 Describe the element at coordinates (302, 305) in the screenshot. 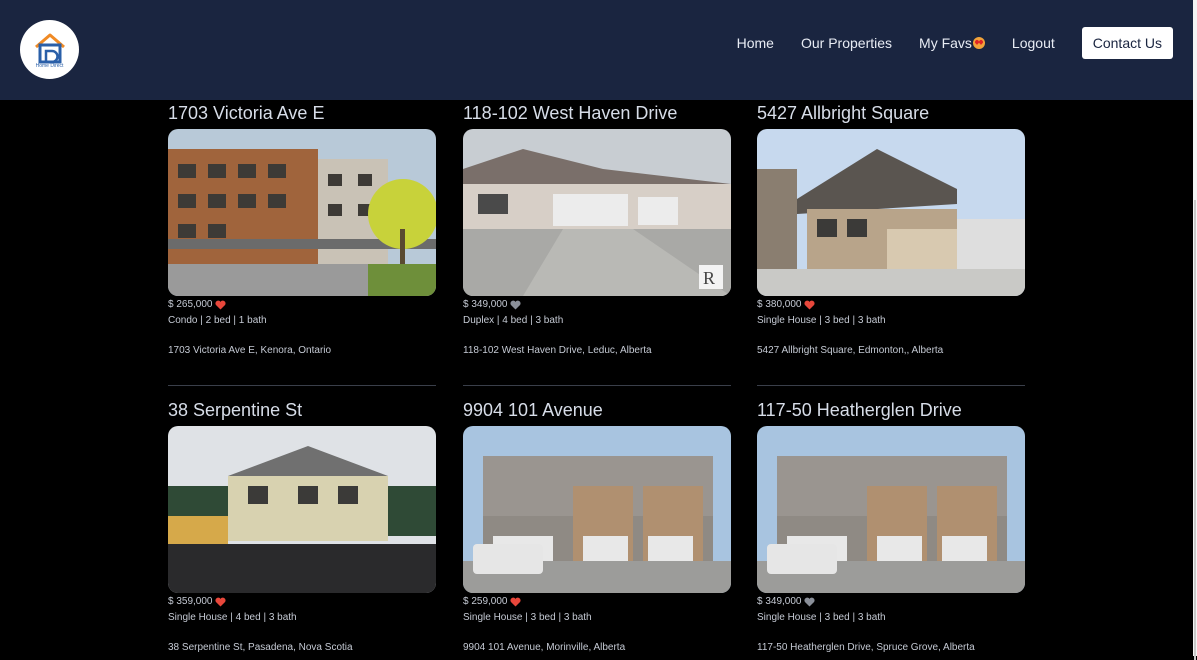

I see `listing-price-row: $ 265,000` at that location.